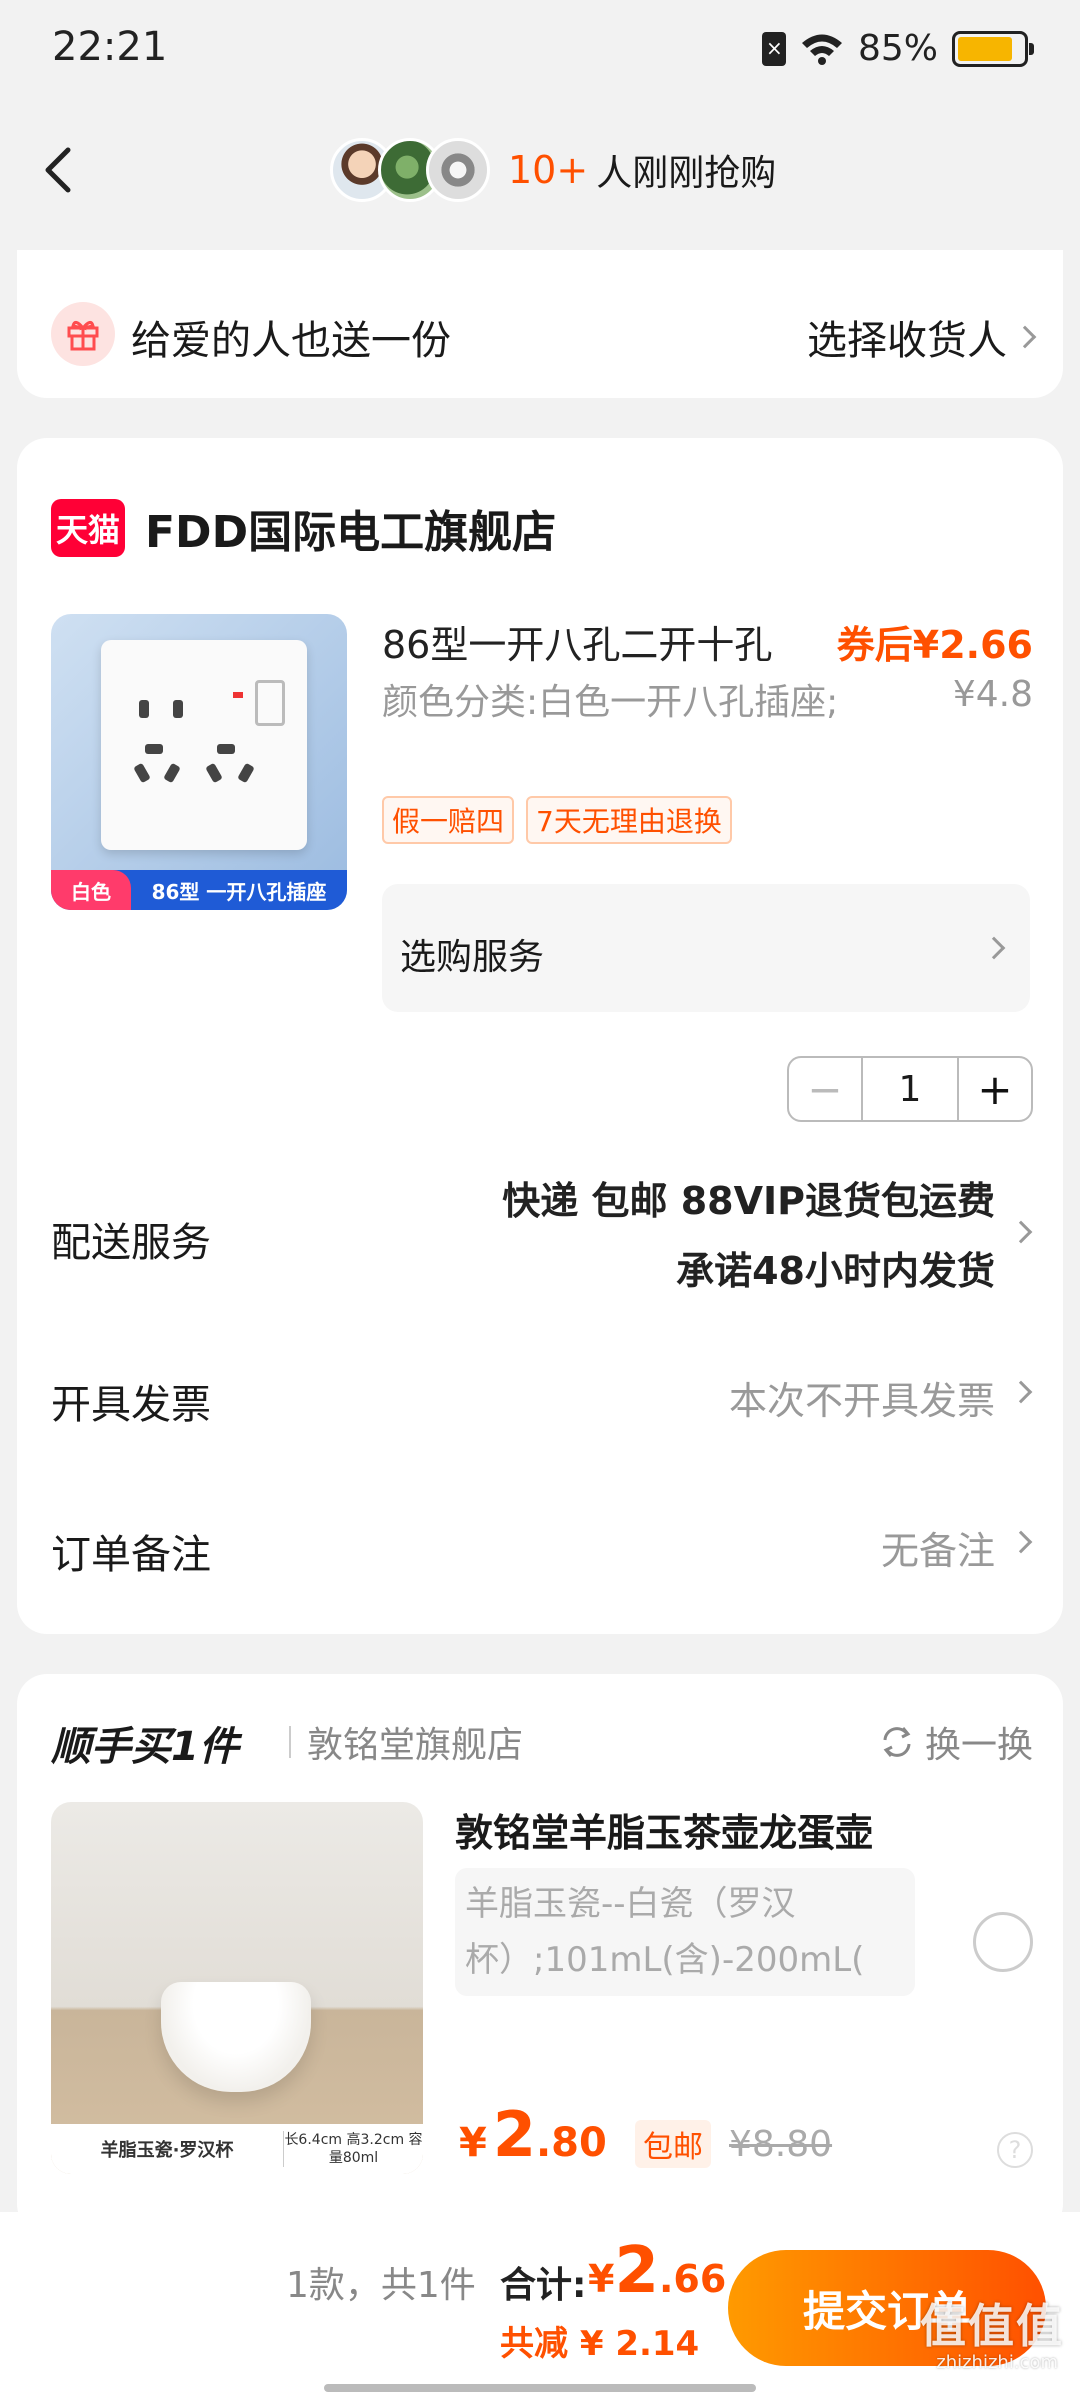 Image resolution: width=1080 pixels, height=2400 pixels. I want to click on purchase-service-row: 选购服务, so click(706, 948).